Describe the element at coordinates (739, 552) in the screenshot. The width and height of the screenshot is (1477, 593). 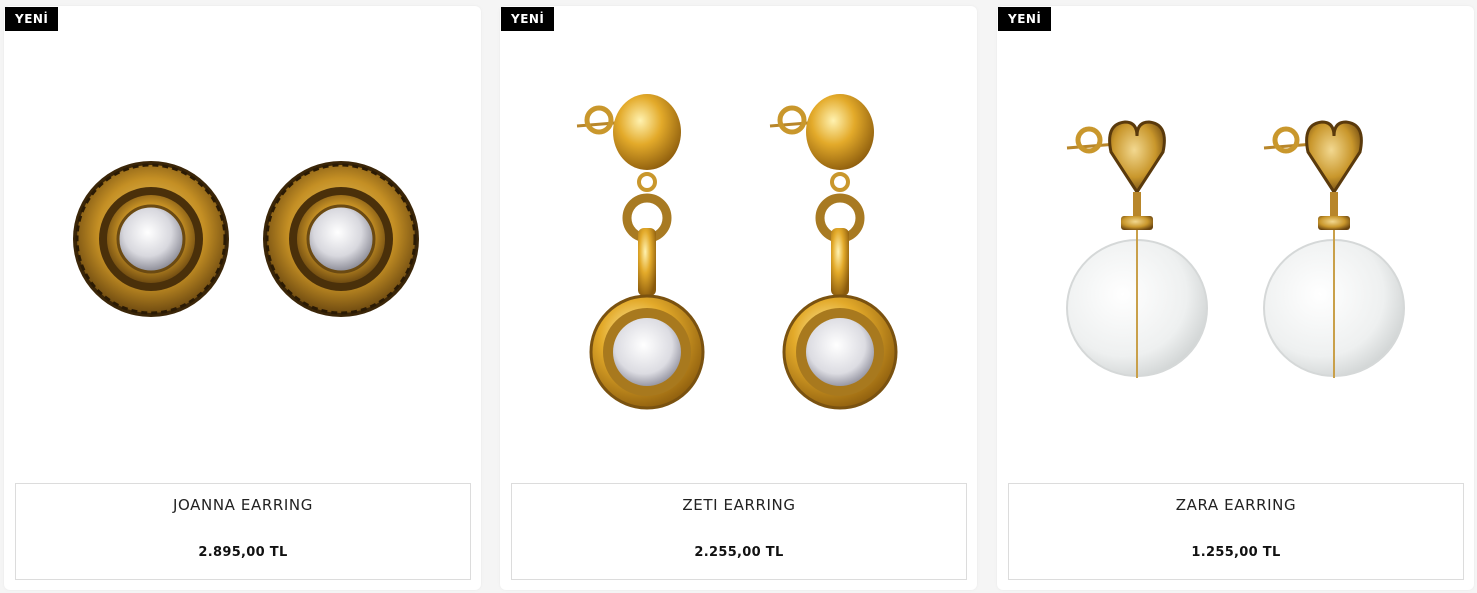
I see `product-price: 2.255,00 TL` at that location.